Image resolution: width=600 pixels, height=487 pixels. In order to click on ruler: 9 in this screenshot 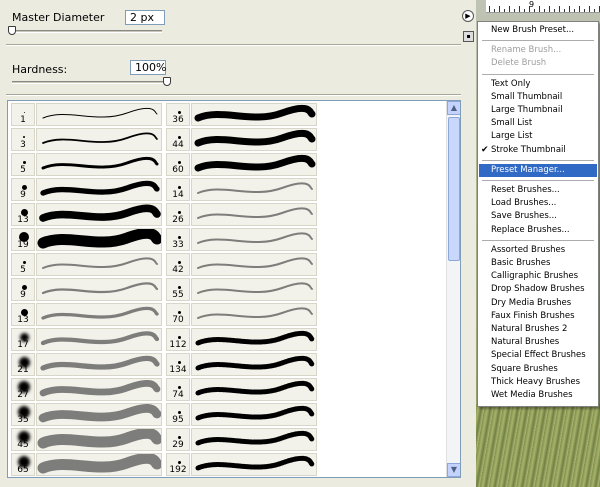, I will do `click(543, 6)`.